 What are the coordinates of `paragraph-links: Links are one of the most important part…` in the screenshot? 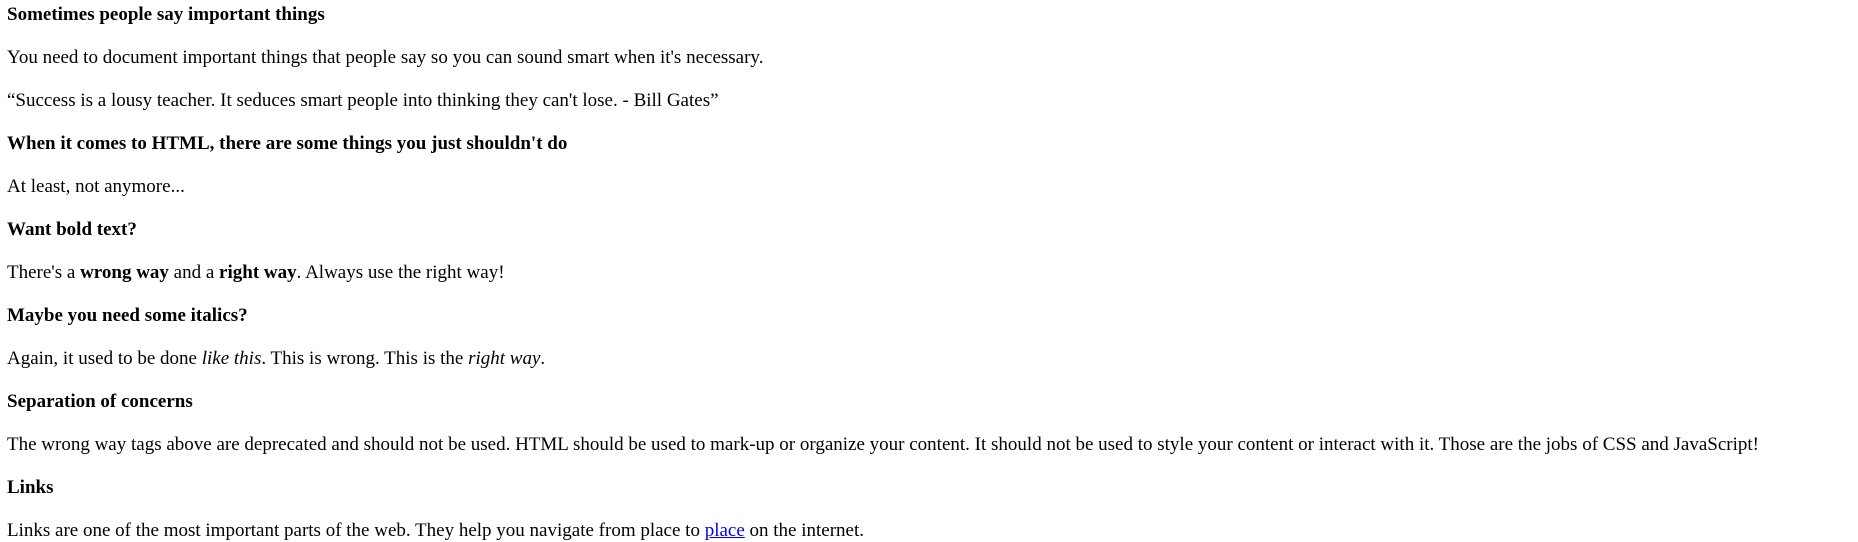 It's located at (929, 531).